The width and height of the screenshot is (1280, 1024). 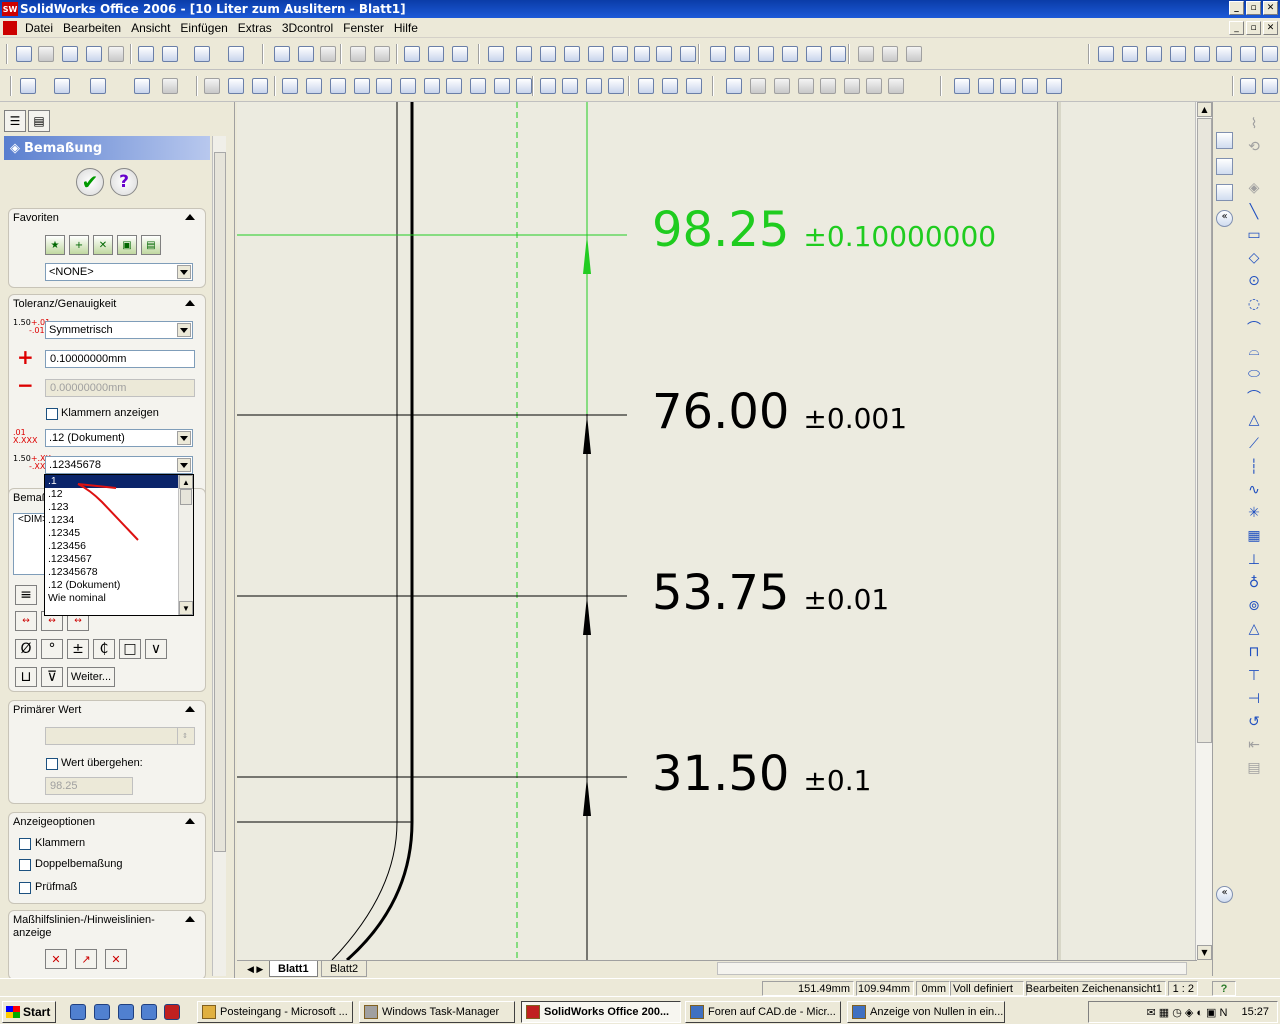 I want to click on sketch-tool-icon: ⊚, so click(x=1254, y=606).